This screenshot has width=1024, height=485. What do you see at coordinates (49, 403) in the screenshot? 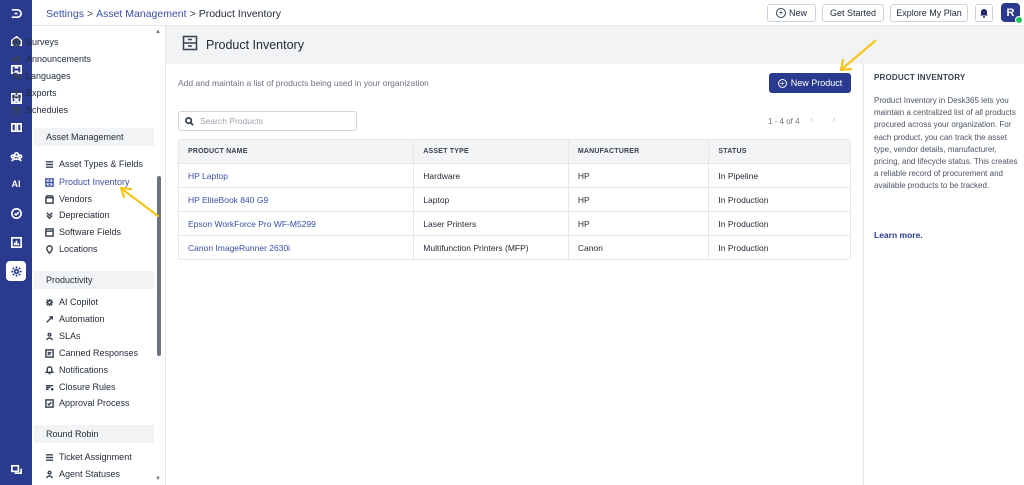
I see `approval-icon` at bounding box center [49, 403].